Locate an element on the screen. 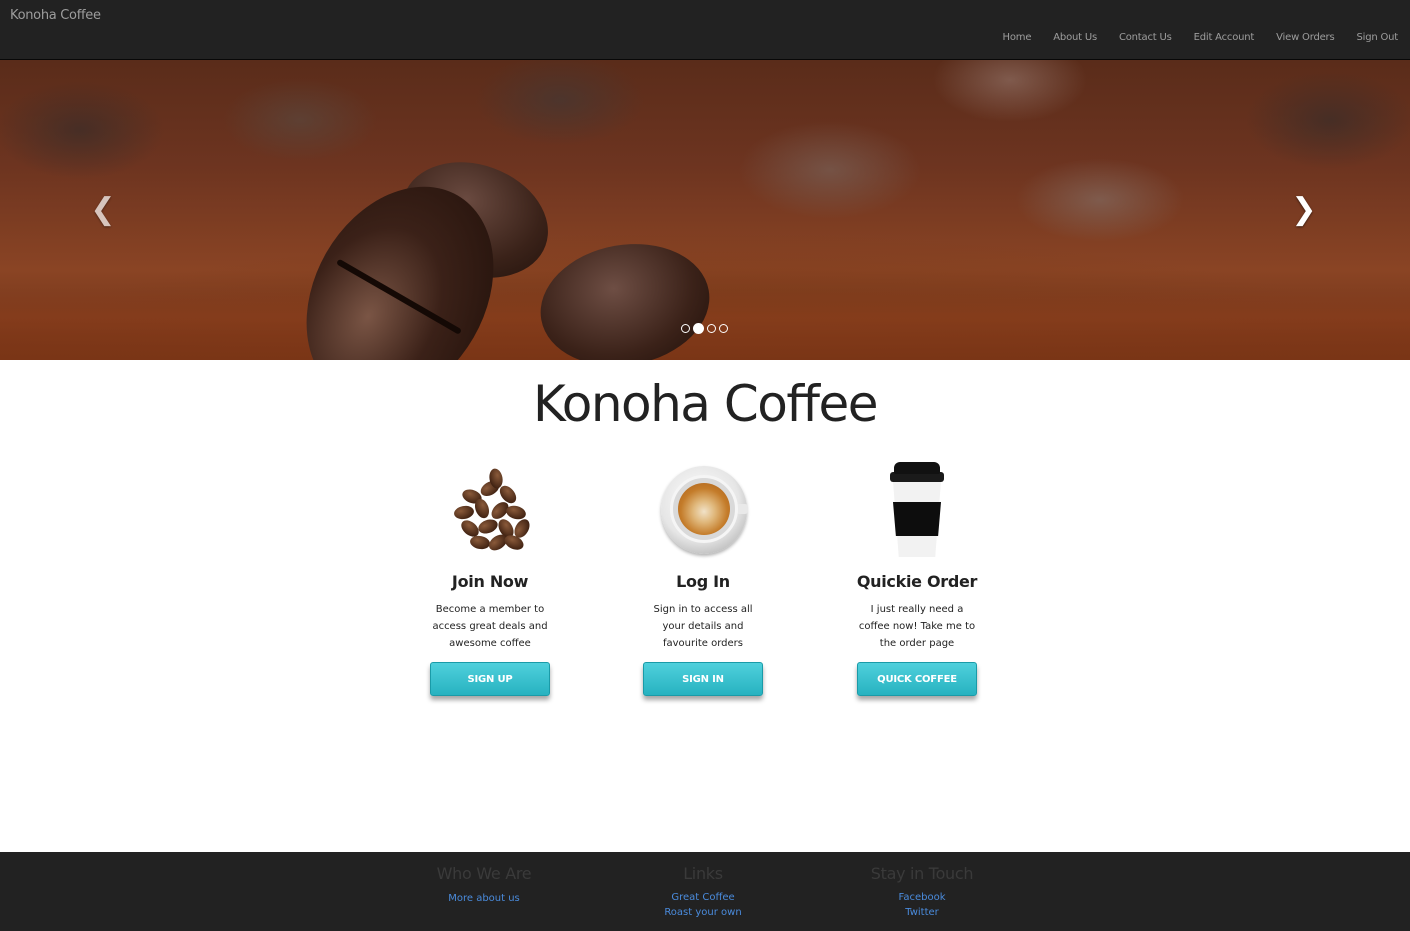 The width and height of the screenshot is (1410, 931). nav-edit-account: Edit Account is located at coordinates (1224, 37).